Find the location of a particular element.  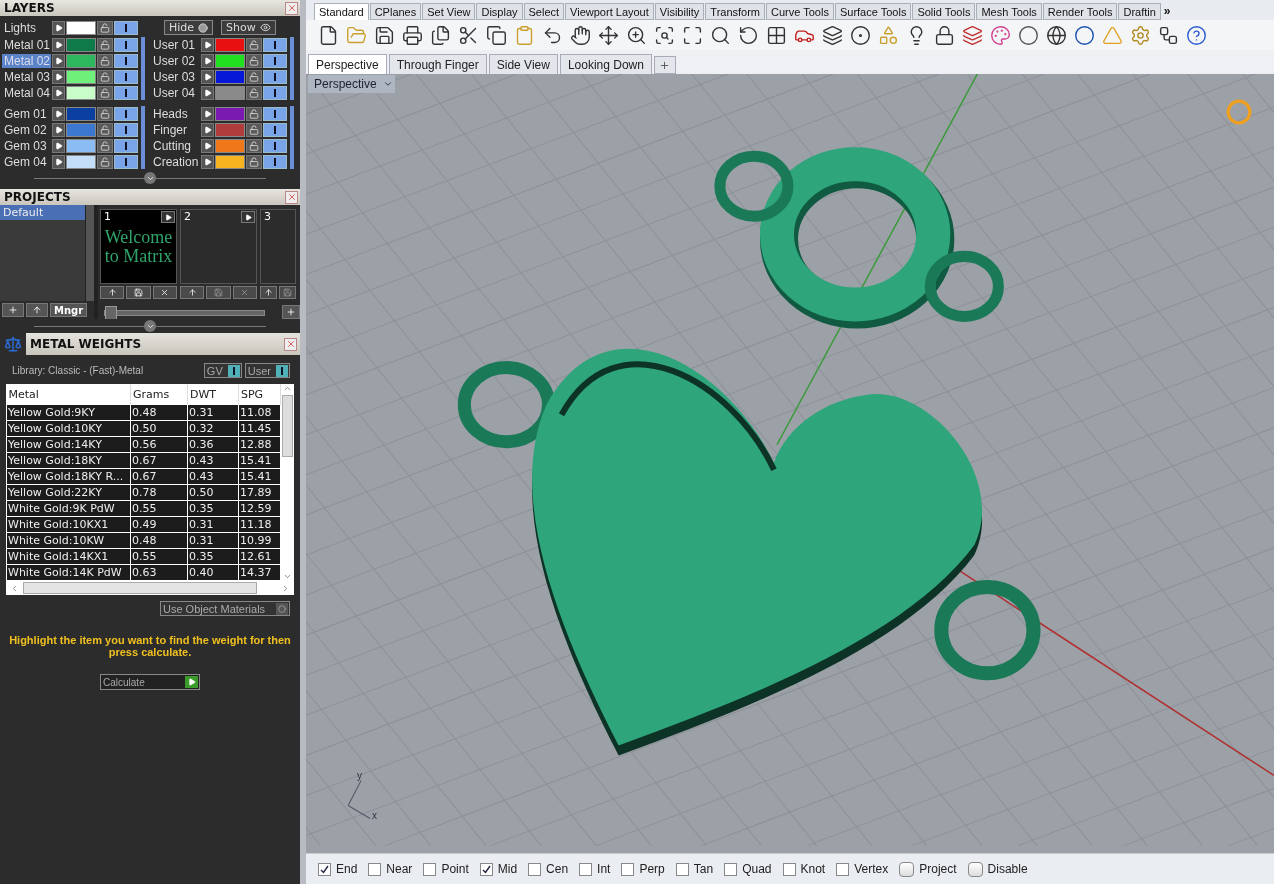

table-cell: 0.31 is located at coordinates (213, 412).